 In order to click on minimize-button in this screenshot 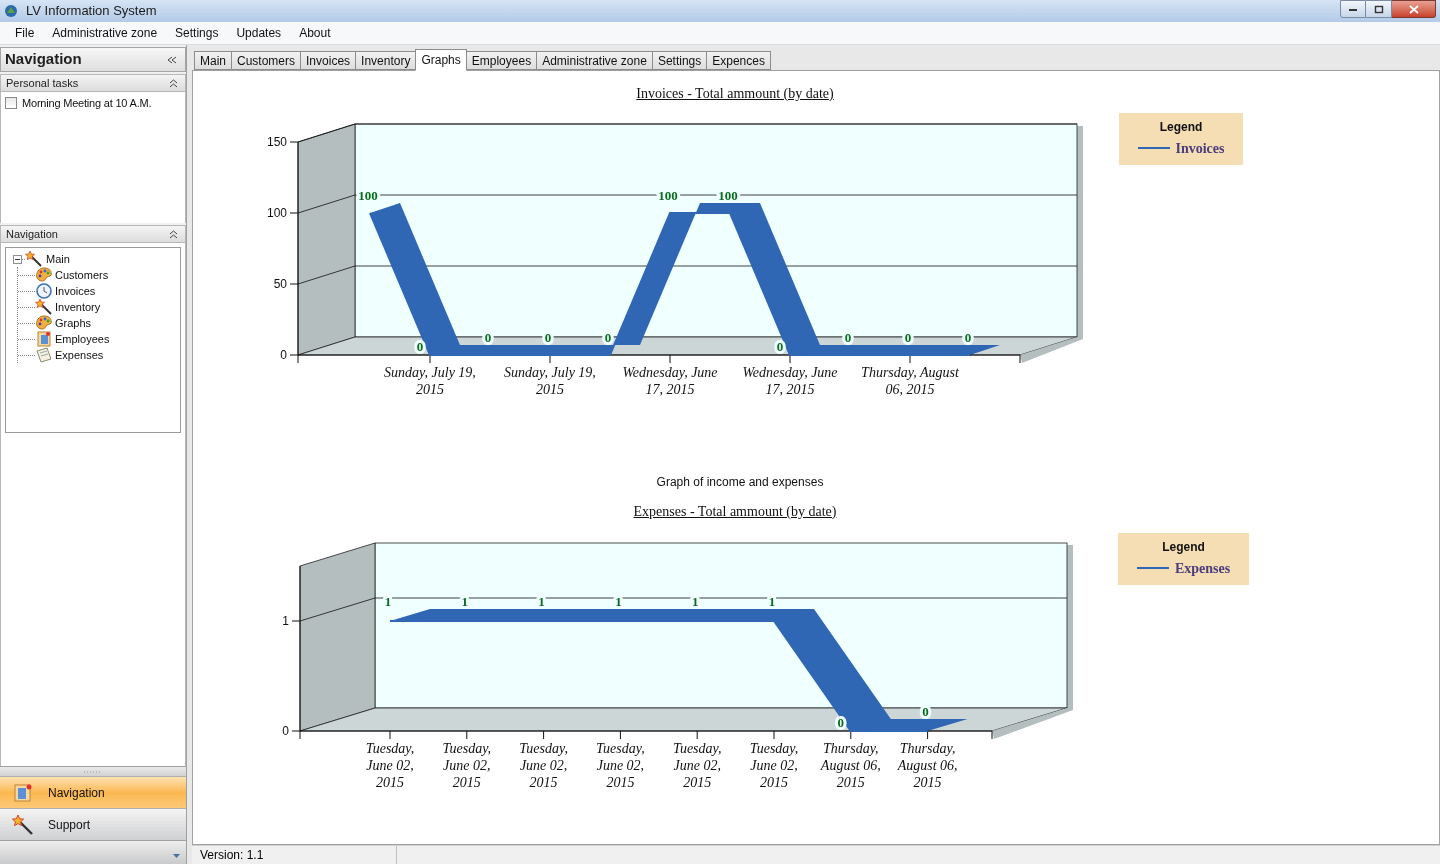, I will do `click(1353, 9)`.